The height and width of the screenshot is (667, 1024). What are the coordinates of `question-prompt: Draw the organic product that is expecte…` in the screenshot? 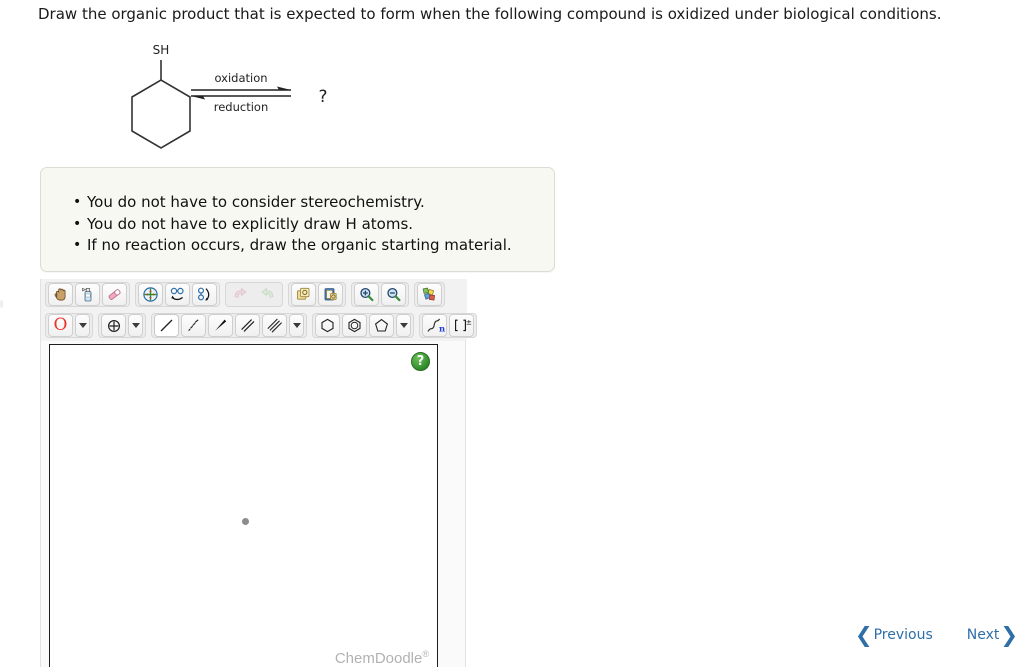 It's located at (490, 14).